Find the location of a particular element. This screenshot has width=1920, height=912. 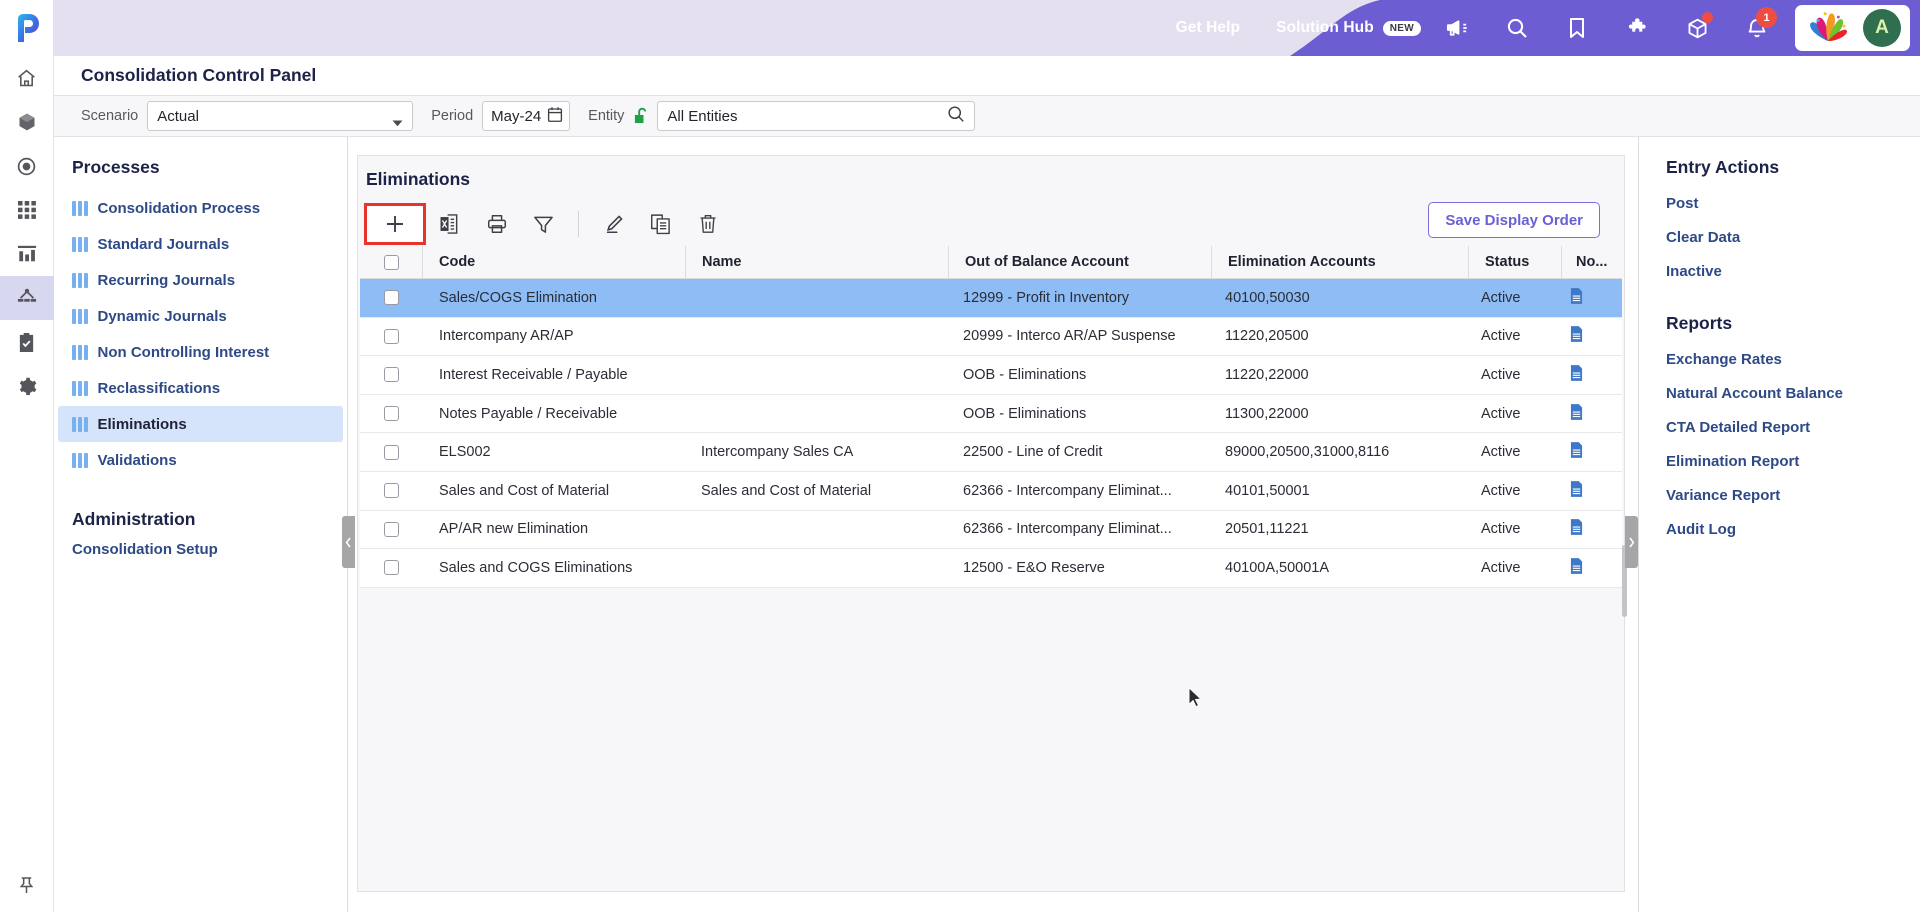

column-header-status: Status is located at coordinates (1515, 262).